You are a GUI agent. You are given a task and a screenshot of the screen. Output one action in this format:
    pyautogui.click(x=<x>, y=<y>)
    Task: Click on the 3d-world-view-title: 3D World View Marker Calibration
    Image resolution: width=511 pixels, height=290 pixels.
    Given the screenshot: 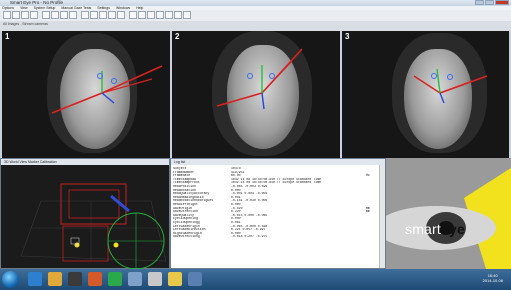 What is the action you would take?
    pyautogui.click(x=85, y=162)
    